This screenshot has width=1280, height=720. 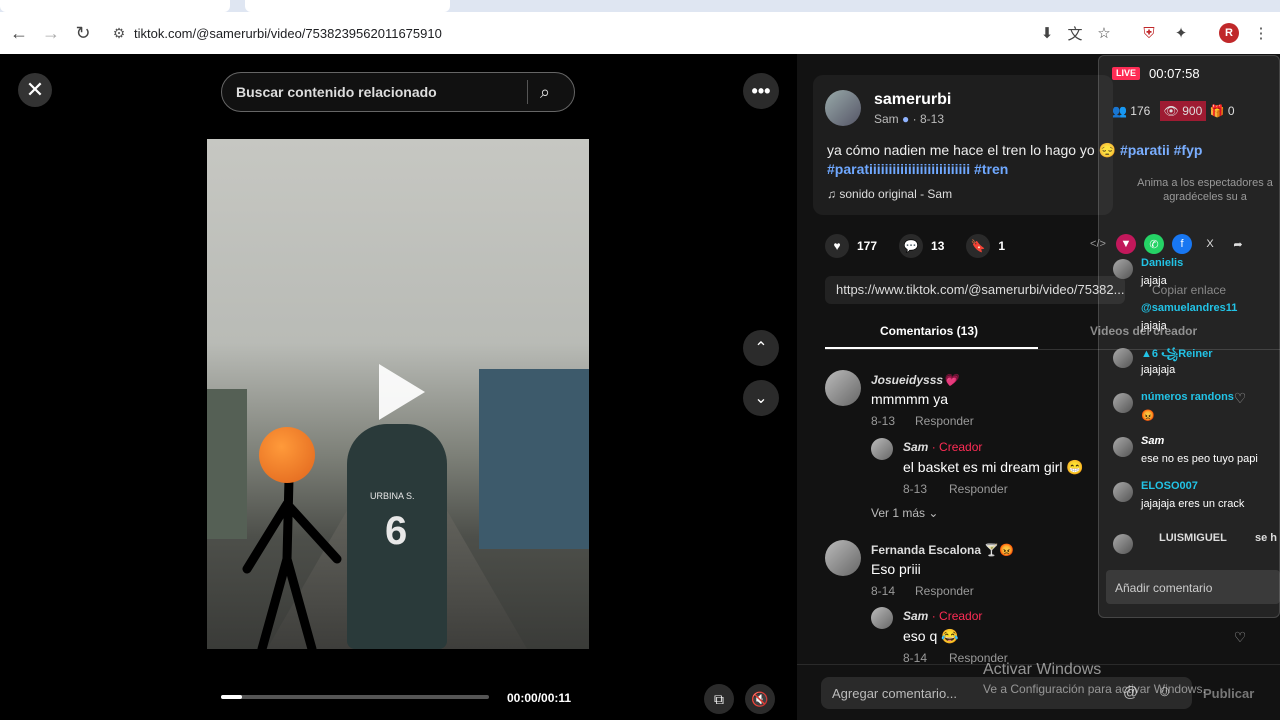 I want to click on related-search-input: Buscar contenido relacionado ⌕, so click(x=398, y=92).